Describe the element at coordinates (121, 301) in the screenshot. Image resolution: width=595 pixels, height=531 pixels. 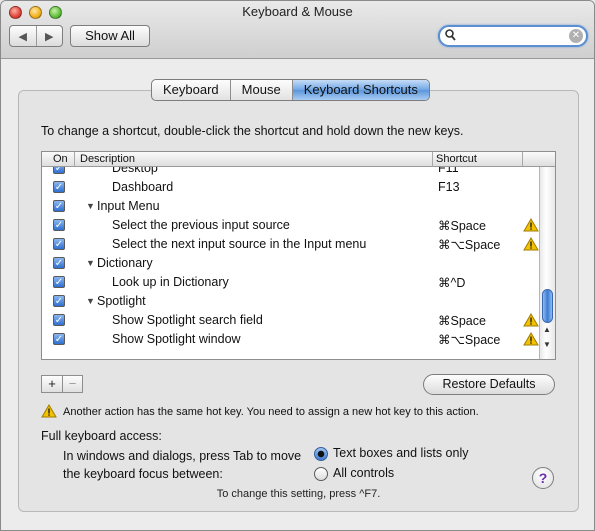
I see `shortcut-description: Spotlight` at that location.